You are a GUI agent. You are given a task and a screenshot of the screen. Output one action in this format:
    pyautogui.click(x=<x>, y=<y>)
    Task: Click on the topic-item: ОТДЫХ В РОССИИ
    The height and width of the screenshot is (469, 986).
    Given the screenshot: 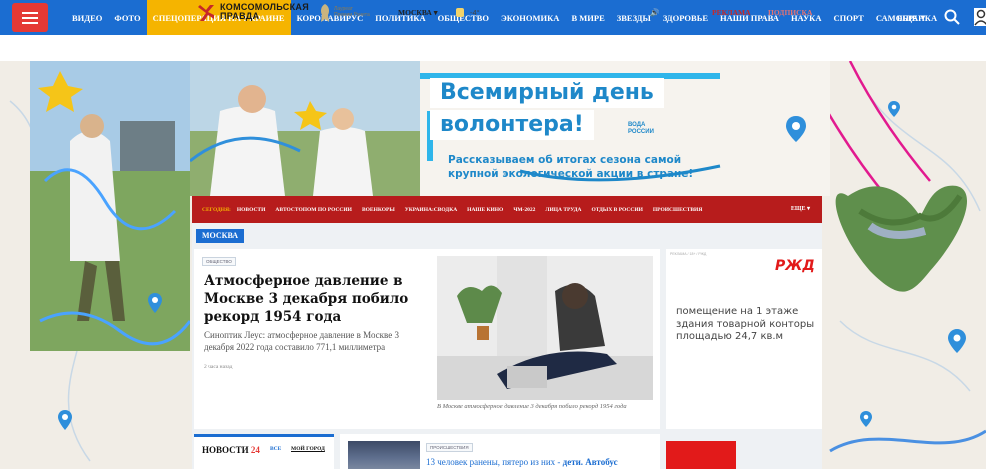 What is the action you would take?
    pyautogui.click(x=617, y=210)
    